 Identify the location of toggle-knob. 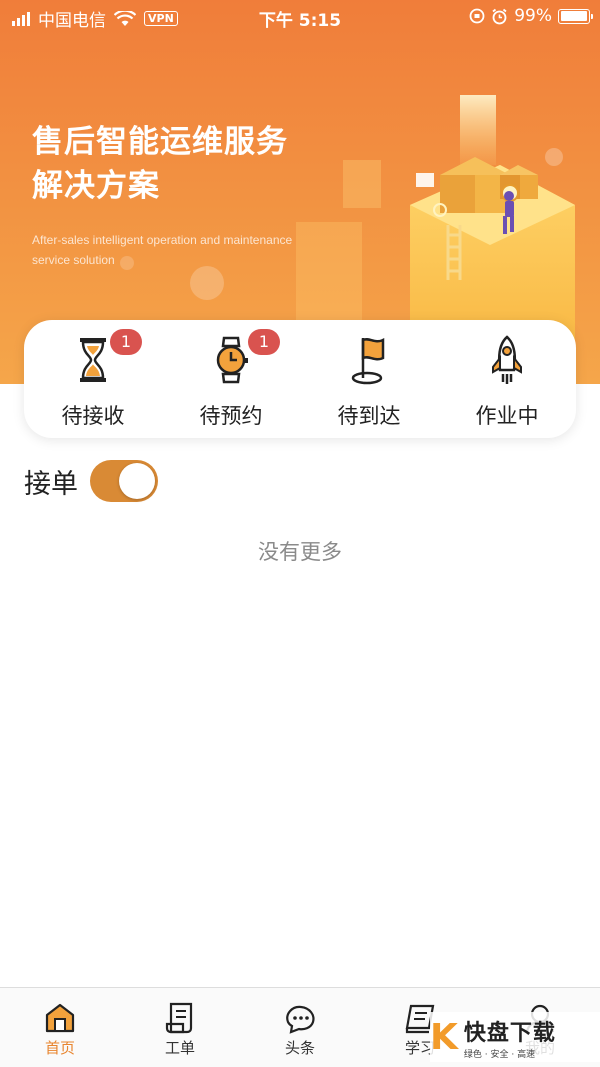
(137, 481).